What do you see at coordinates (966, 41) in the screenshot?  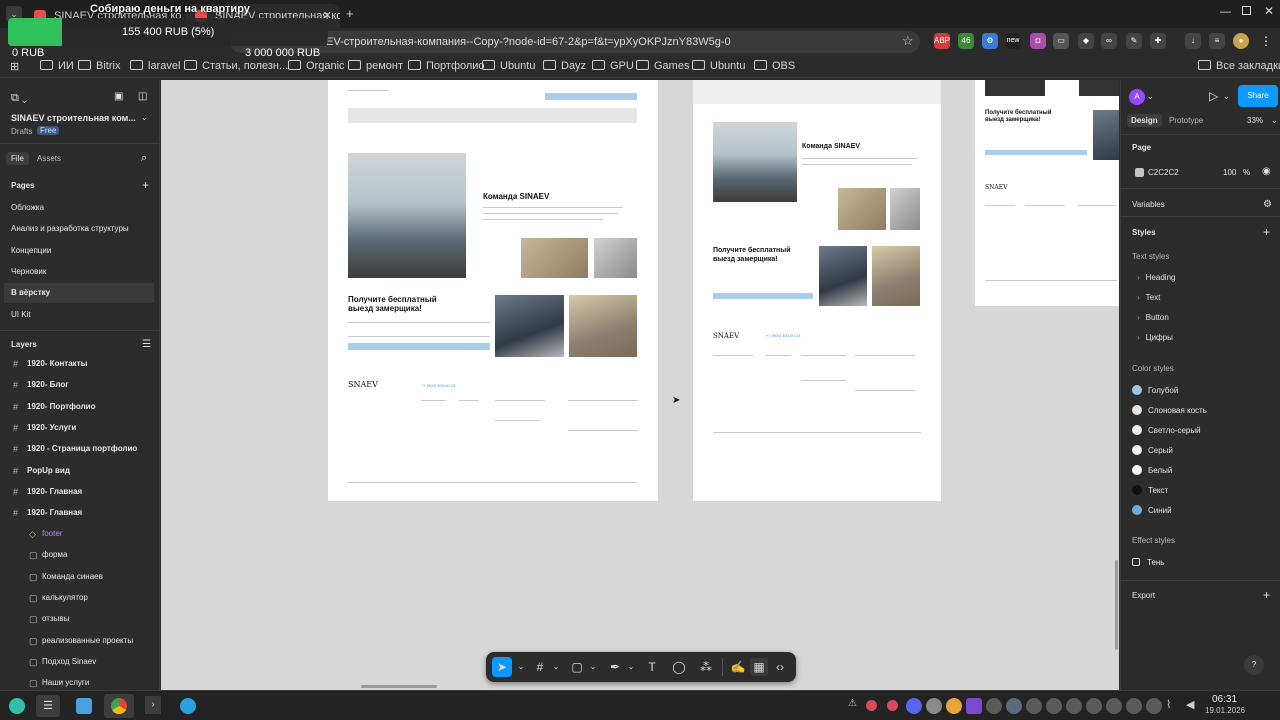 I see `extension-counter-icon: 46` at bounding box center [966, 41].